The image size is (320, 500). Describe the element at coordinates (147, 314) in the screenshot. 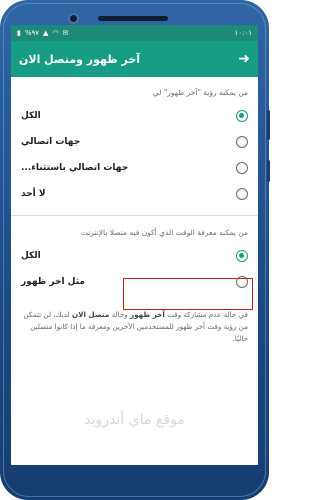

I see `footer-bold-last-seen: آخر ظهور` at that location.